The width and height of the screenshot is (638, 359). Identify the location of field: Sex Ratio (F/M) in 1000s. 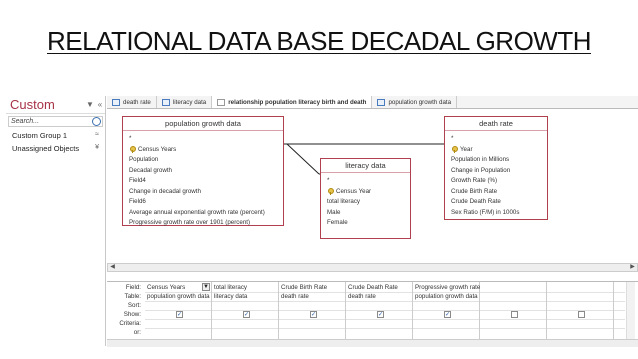
(496, 213).